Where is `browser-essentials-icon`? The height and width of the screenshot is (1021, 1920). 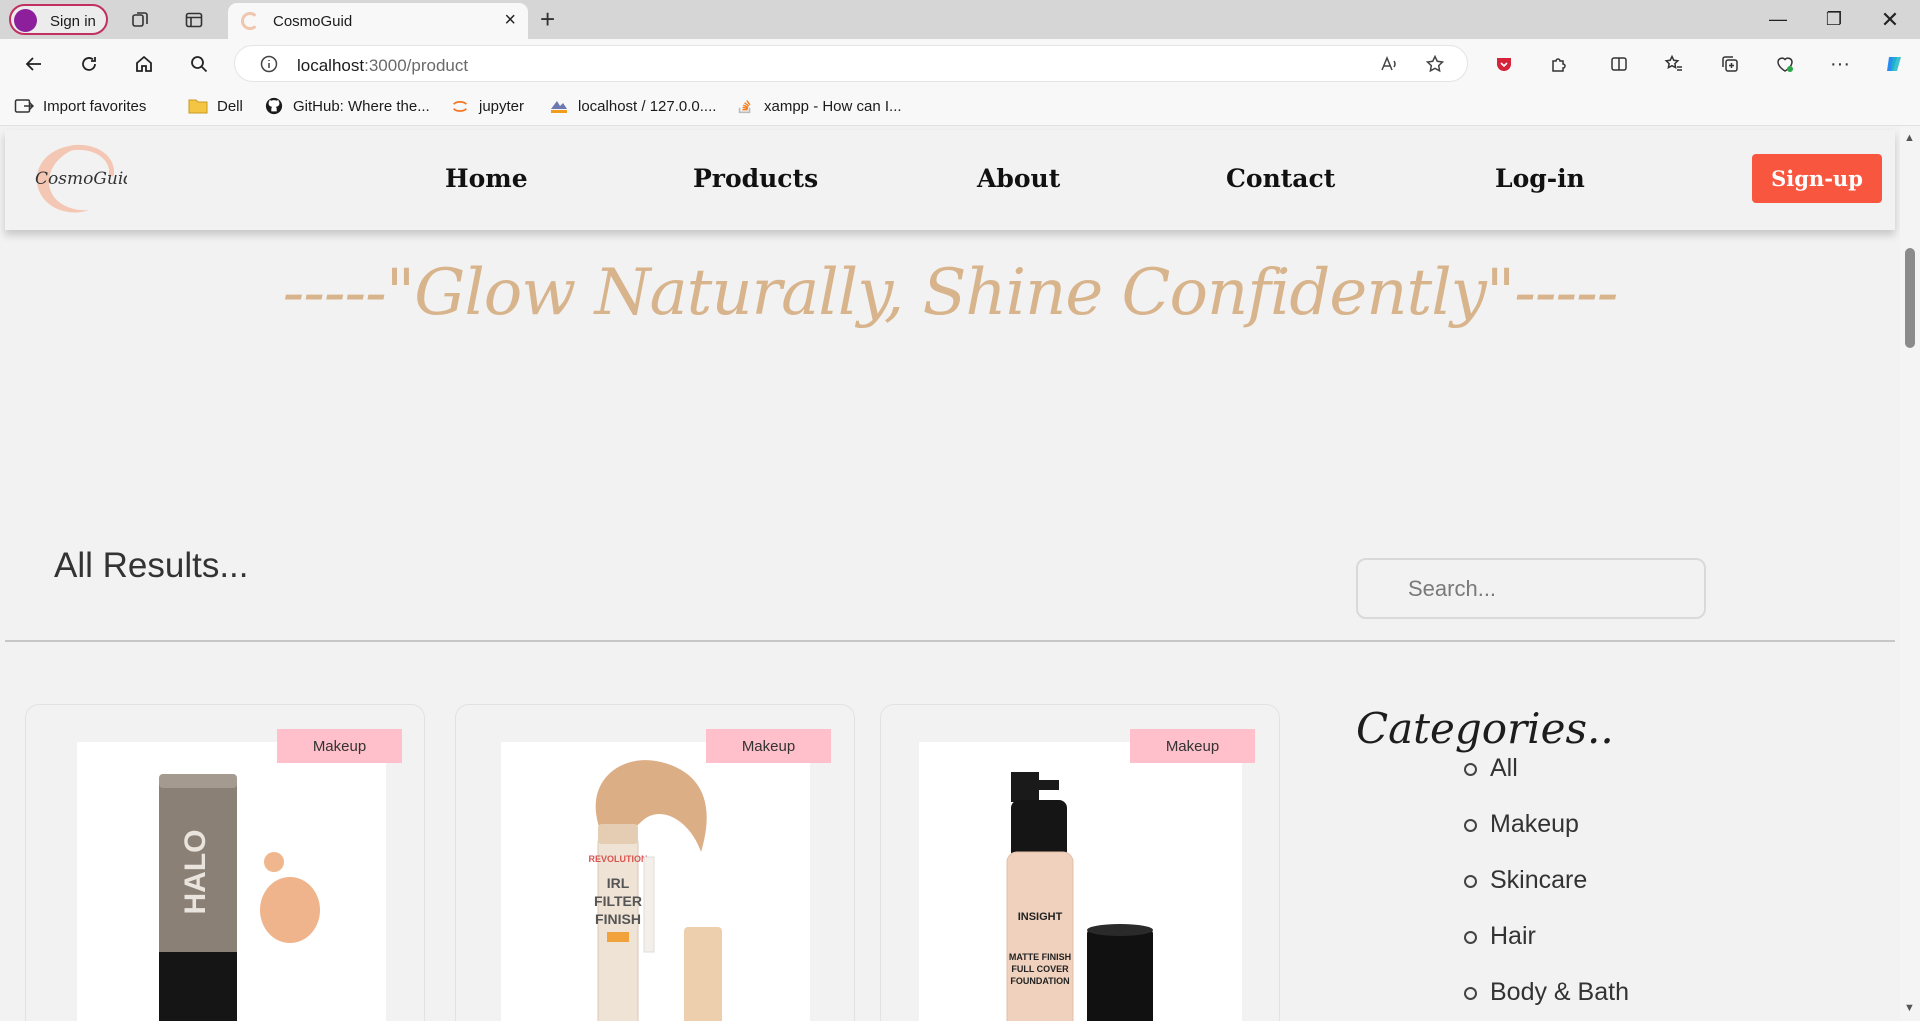
browser-essentials-icon is located at coordinates (1785, 64).